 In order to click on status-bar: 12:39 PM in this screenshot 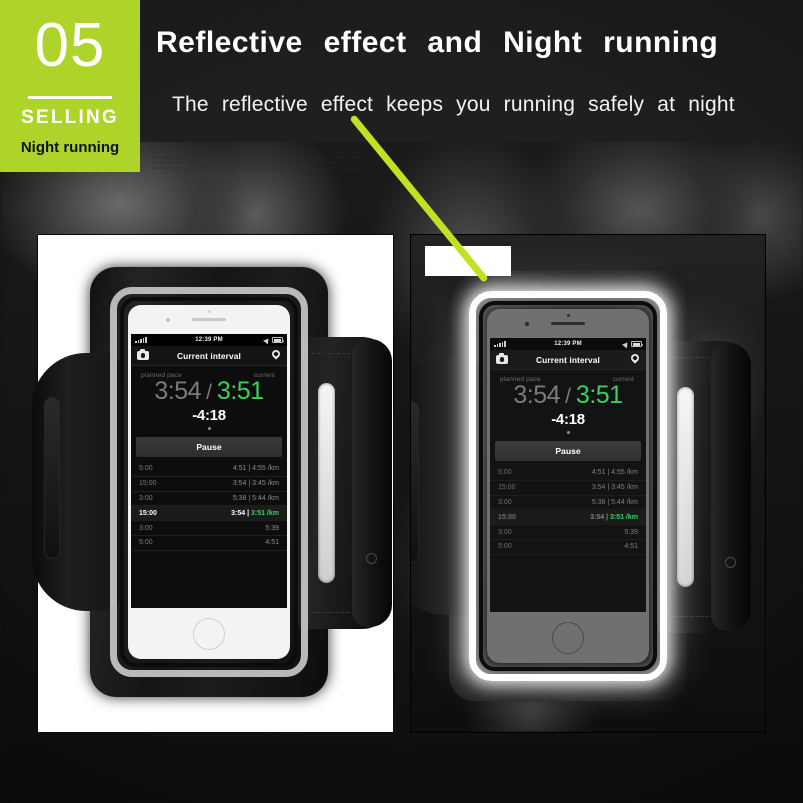, I will do `click(209, 340)`.